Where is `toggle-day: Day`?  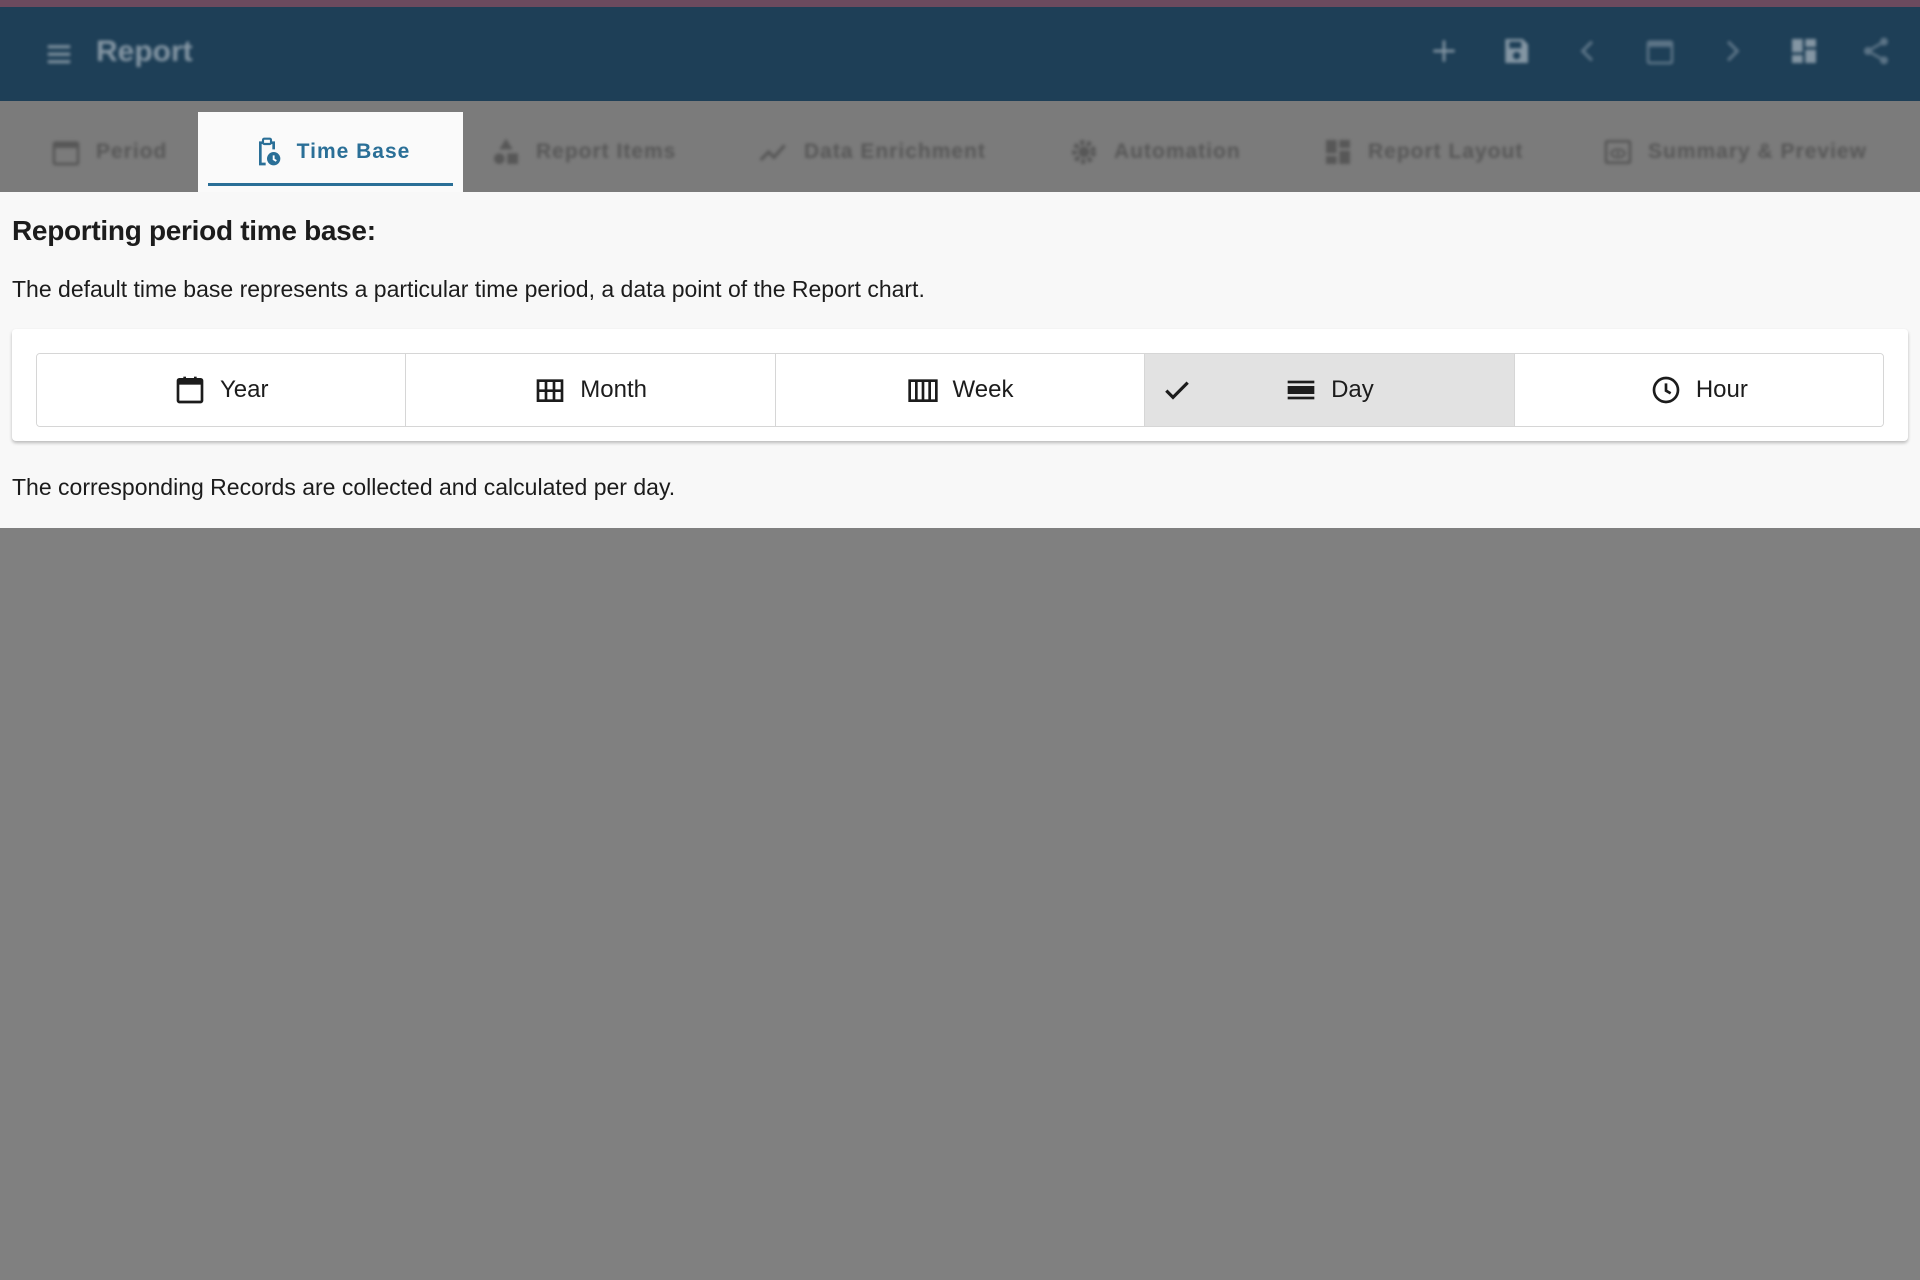
toggle-day: Day is located at coordinates (1330, 390).